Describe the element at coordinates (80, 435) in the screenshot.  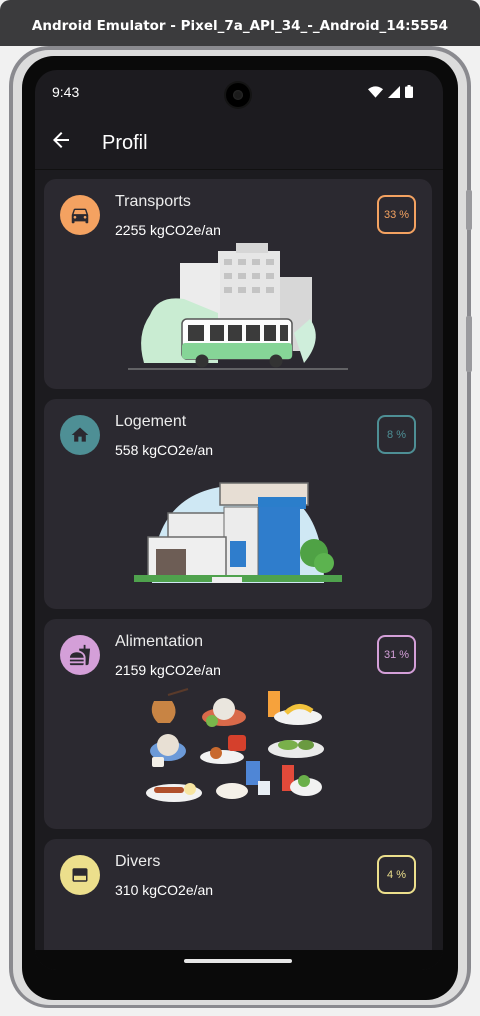
I see `home-icon` at that location.